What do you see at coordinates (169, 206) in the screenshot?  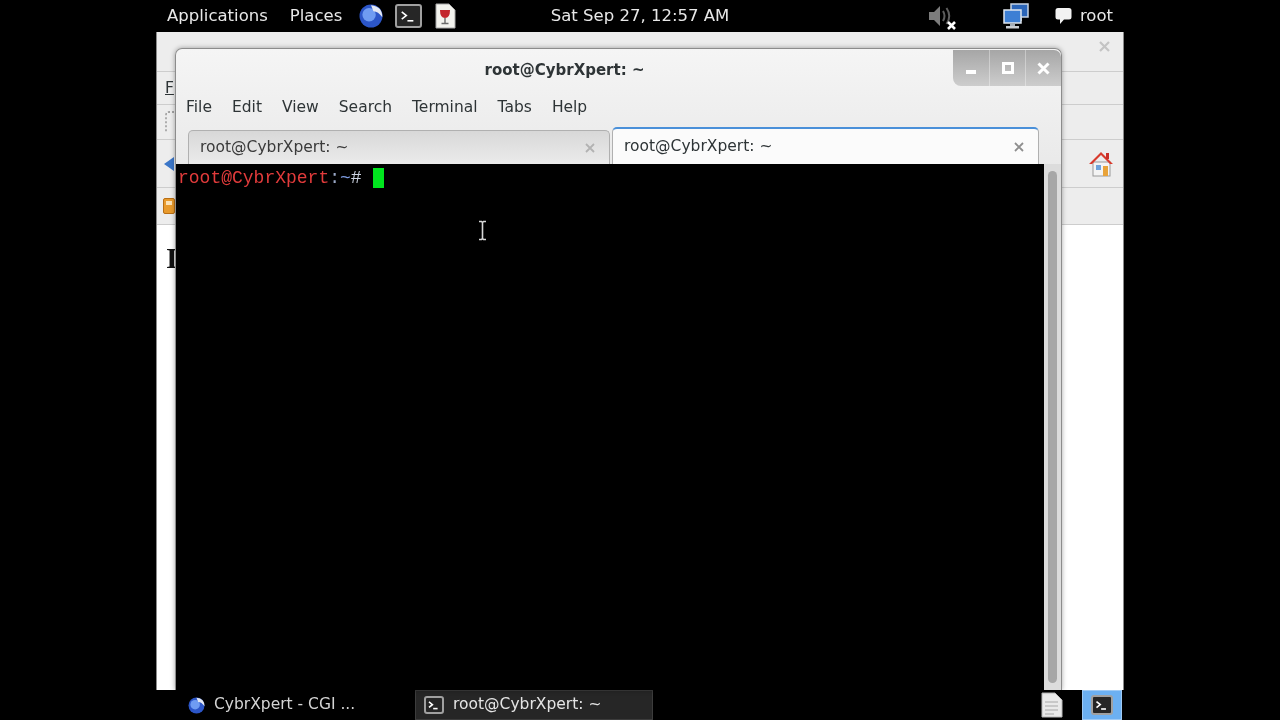 I see `bookmark-icon` at bounding box center [169, 206].